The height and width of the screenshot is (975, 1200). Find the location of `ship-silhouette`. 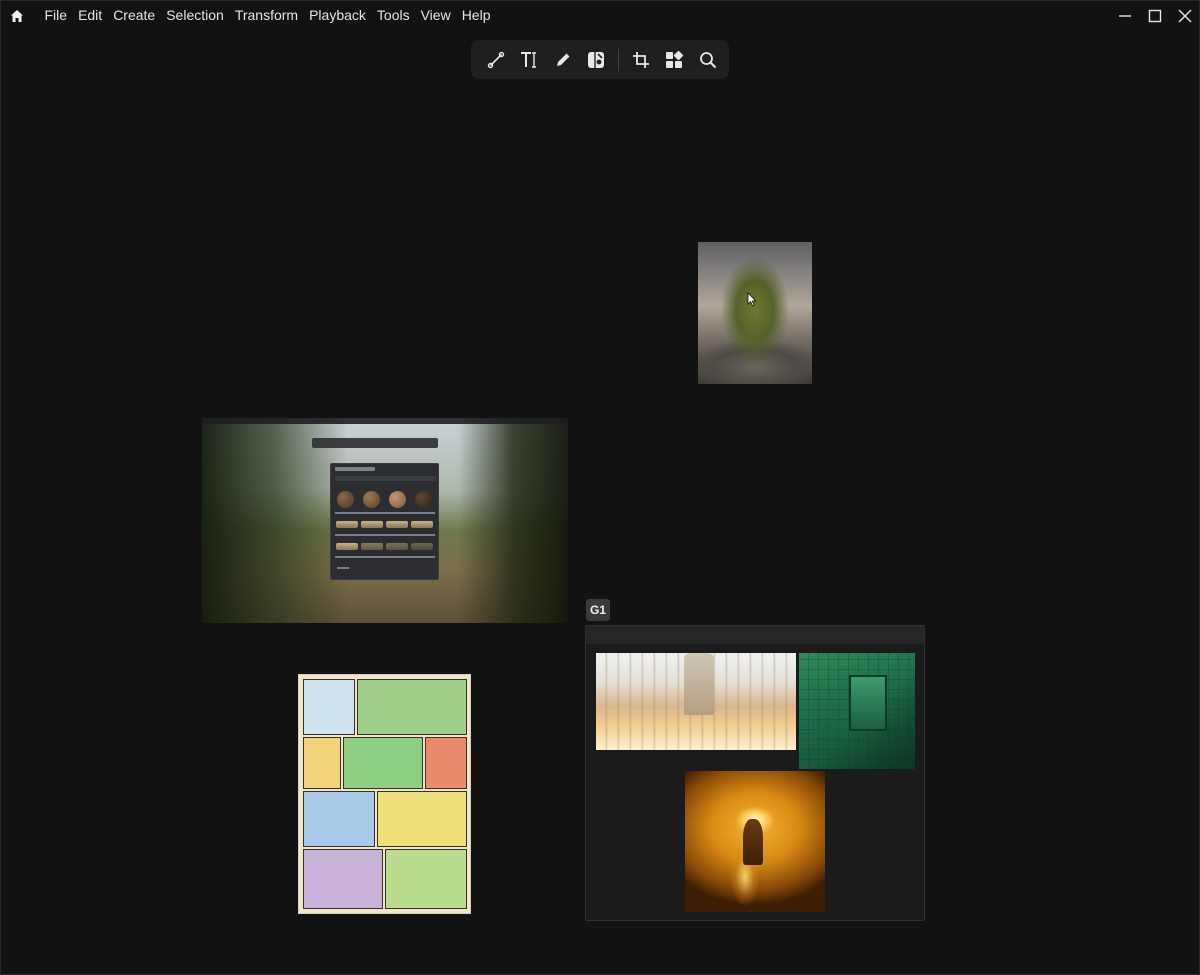

ship-silhouette is located at coordinates (753, 842).